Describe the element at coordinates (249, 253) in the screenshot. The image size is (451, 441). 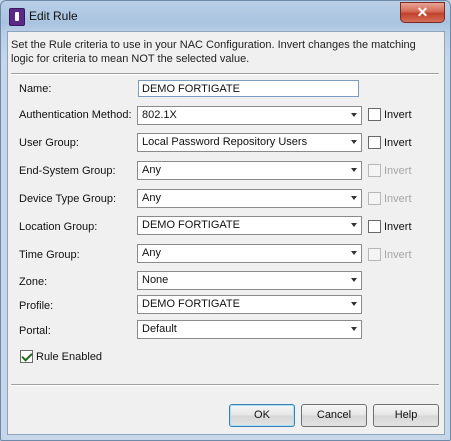
I see `time-group-select: Any` at that location.